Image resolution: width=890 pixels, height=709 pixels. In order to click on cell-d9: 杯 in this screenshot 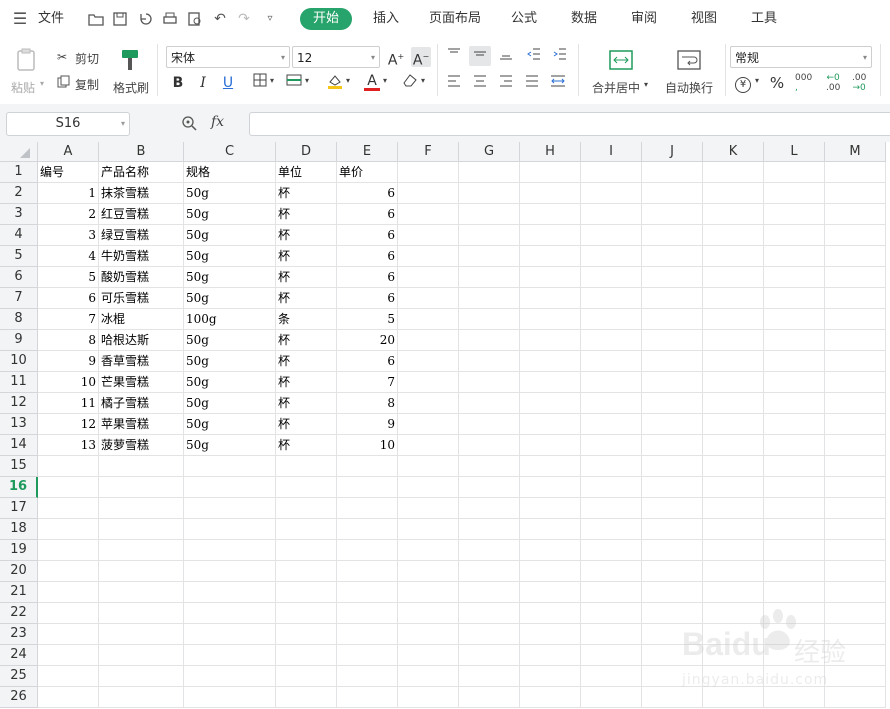, I will do `click(306, 340)`.